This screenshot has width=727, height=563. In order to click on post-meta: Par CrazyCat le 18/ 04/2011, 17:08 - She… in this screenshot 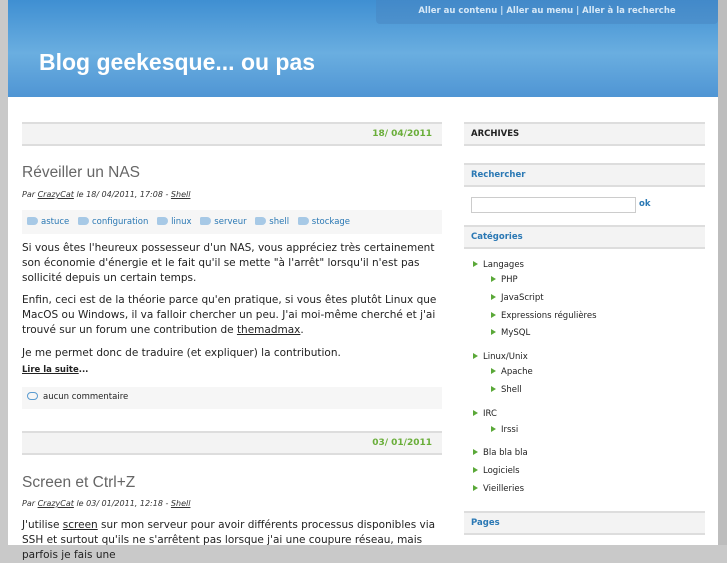, I will do `click(106, 194)`.